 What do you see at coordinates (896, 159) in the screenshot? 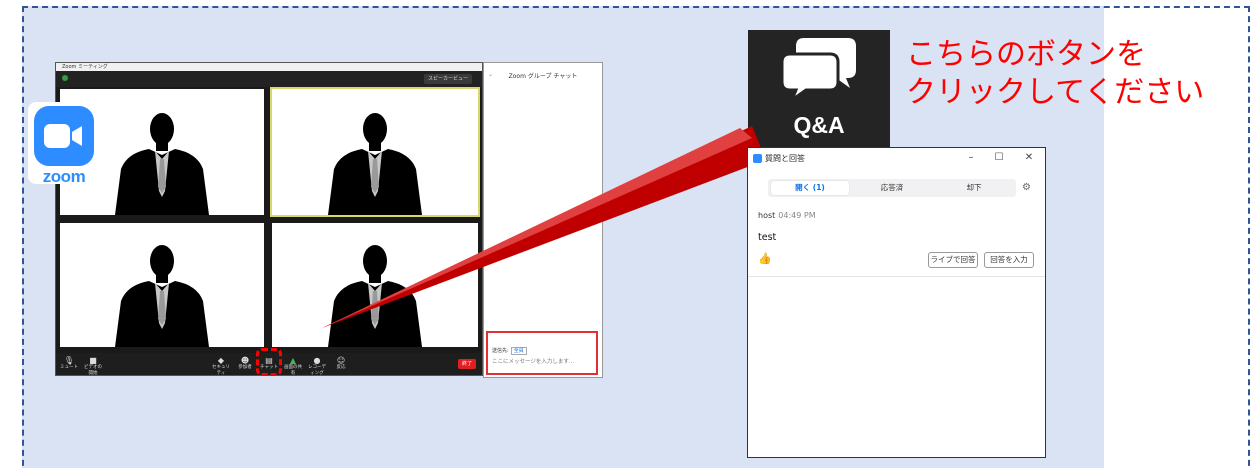
I see `qa-window-titlebar: 質問と回答 – ☐ ✕` at bounding box center [896, 159].